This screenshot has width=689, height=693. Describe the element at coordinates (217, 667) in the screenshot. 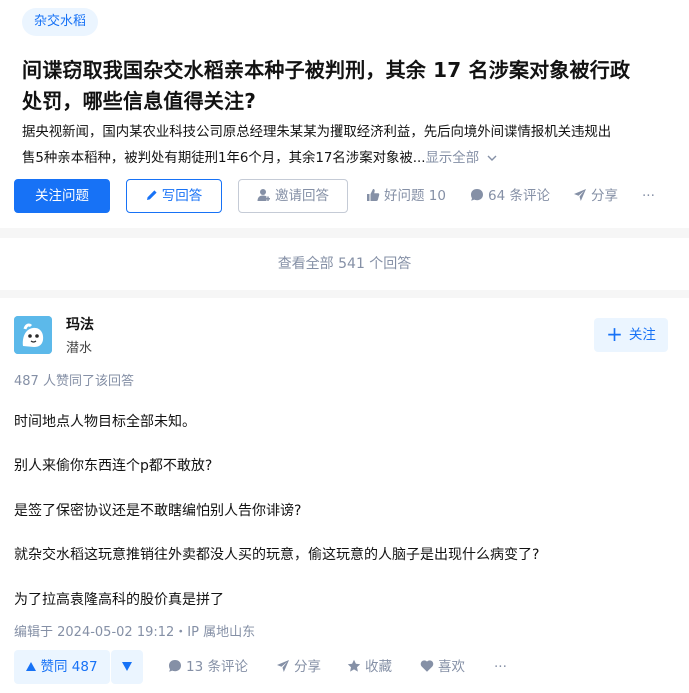

I see `answer-comments-label: 13 条评论` at that location.